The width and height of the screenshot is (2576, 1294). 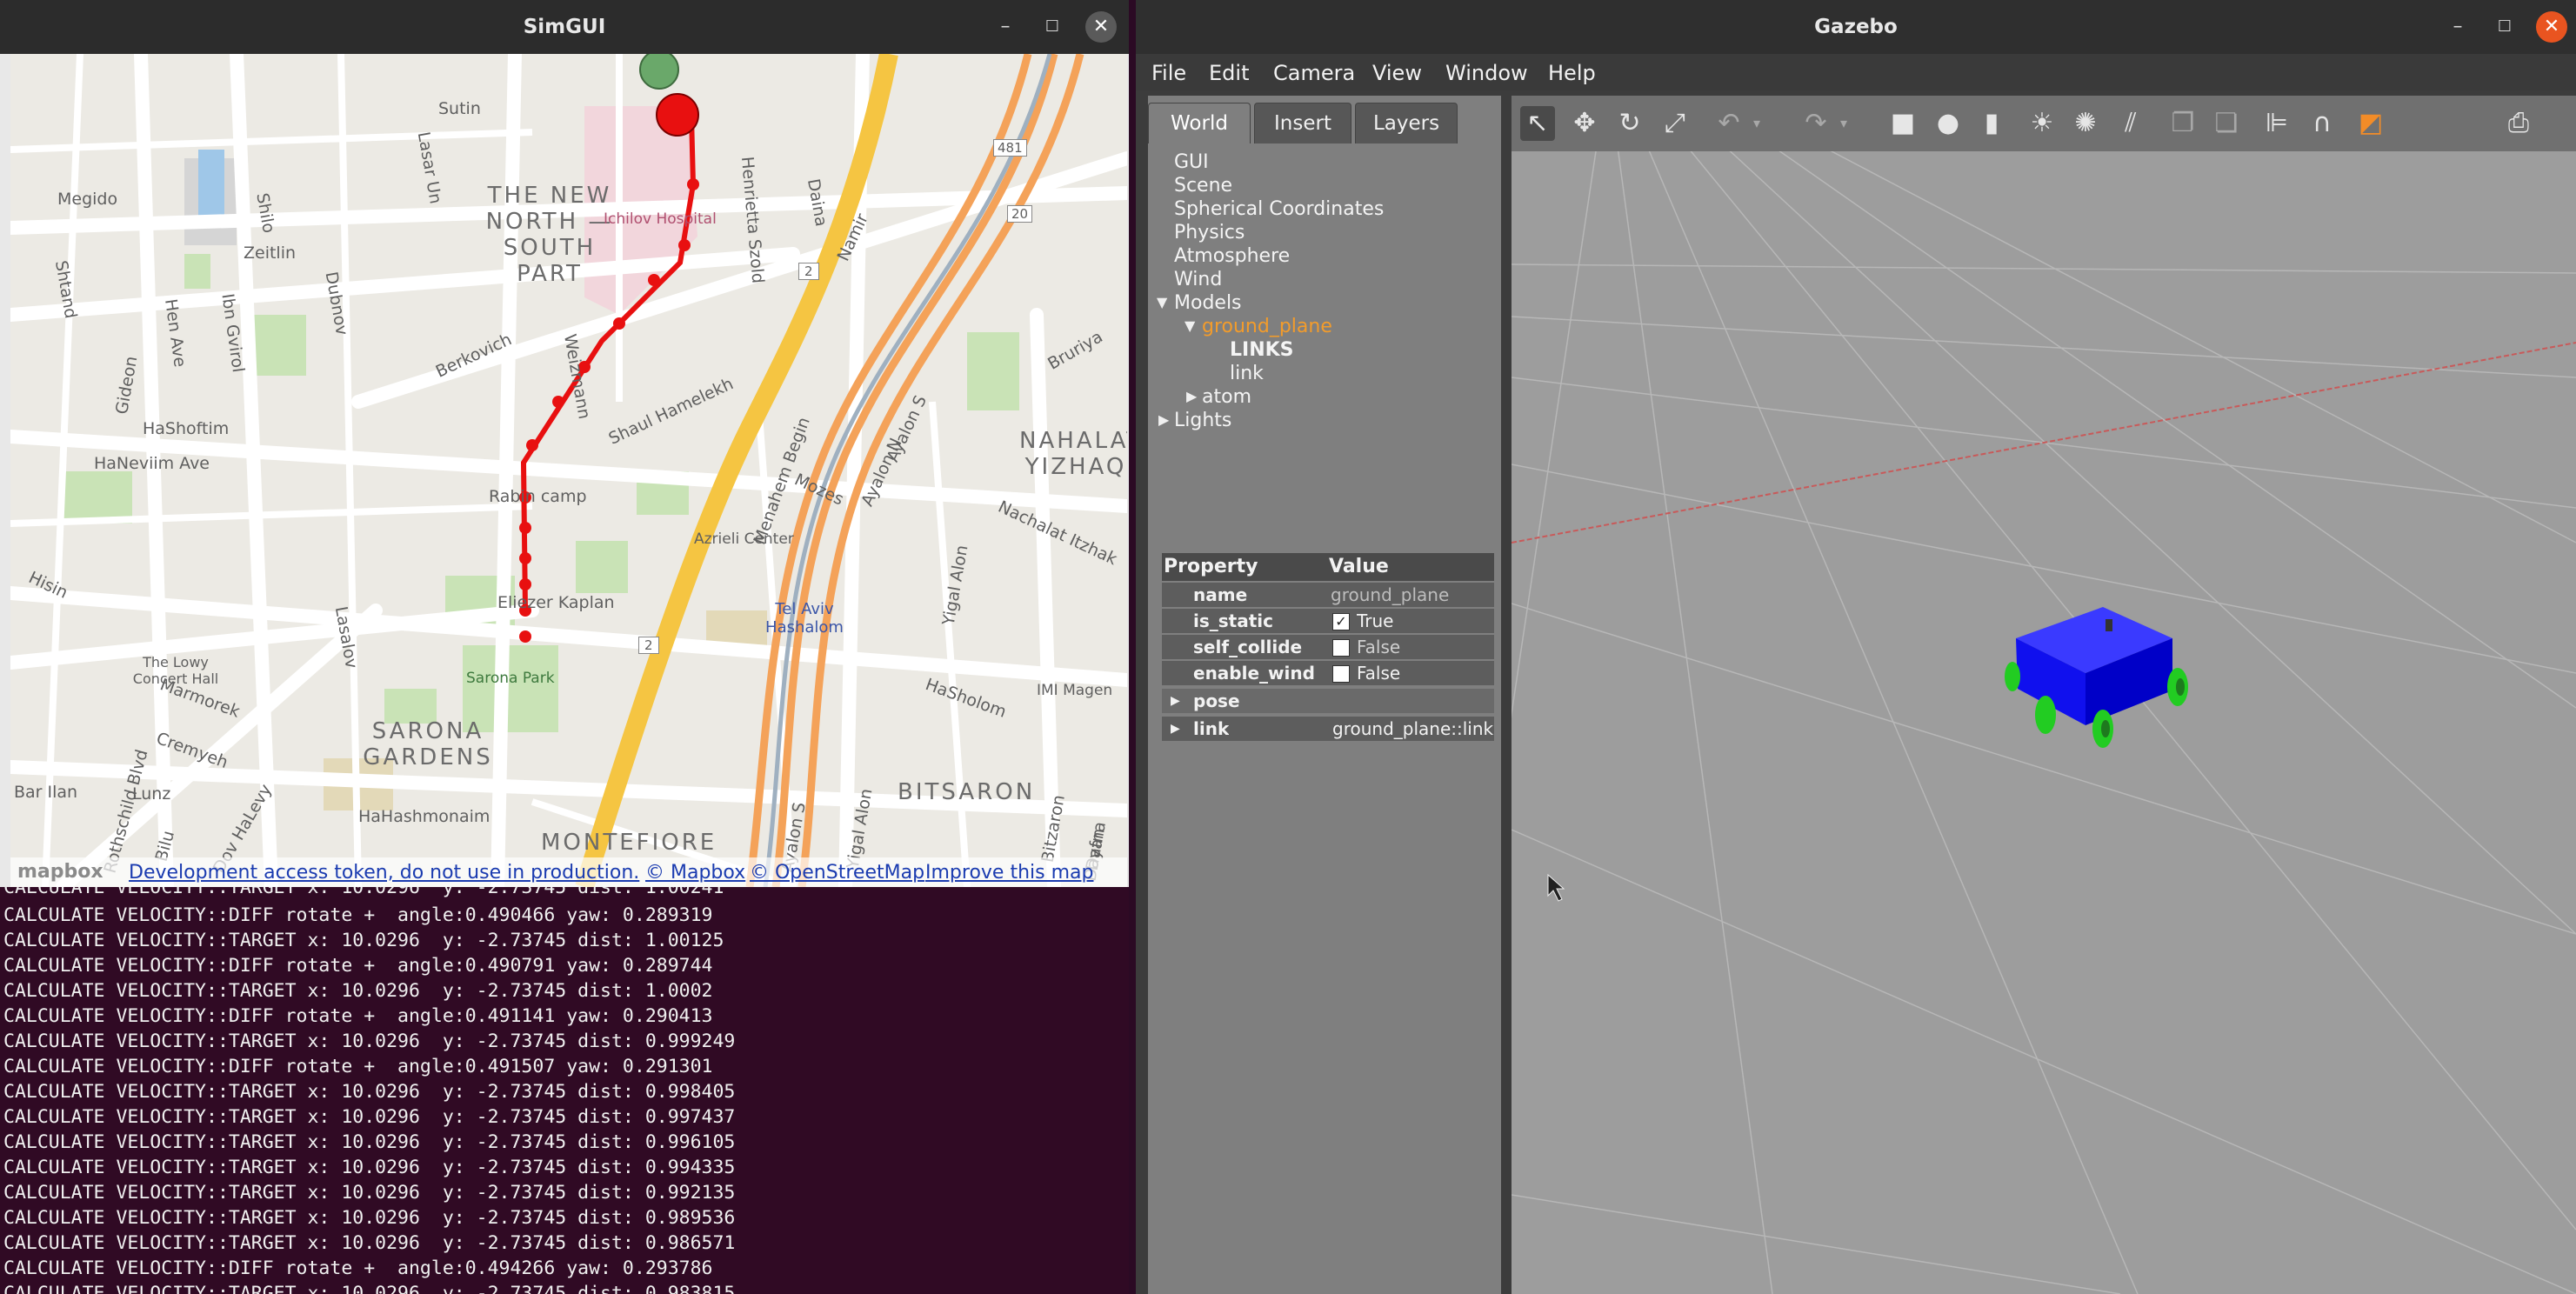 What do you see at coordinates (1537, 124) in the screenshot?
I see `select-mode-icon: ↖` at bounding box center [1537, 124].